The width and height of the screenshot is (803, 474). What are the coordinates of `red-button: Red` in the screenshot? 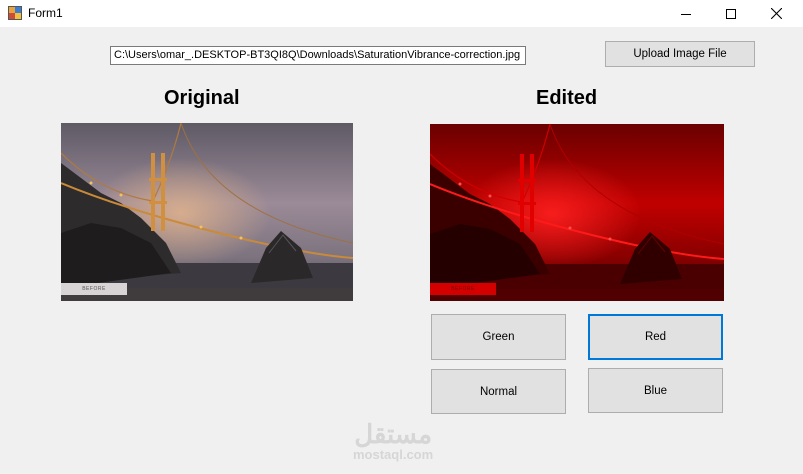 It's located at (655, 337).